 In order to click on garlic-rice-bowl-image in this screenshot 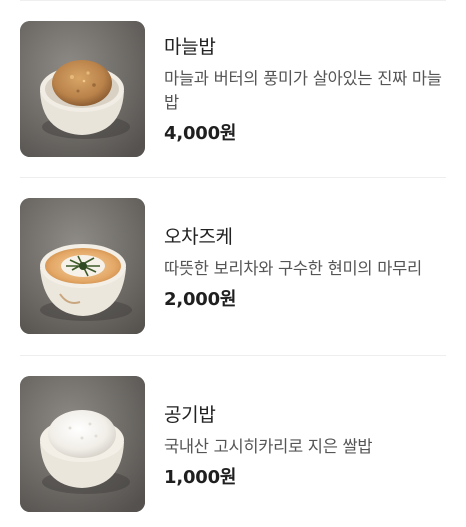, I will do `click(82, 89)`.